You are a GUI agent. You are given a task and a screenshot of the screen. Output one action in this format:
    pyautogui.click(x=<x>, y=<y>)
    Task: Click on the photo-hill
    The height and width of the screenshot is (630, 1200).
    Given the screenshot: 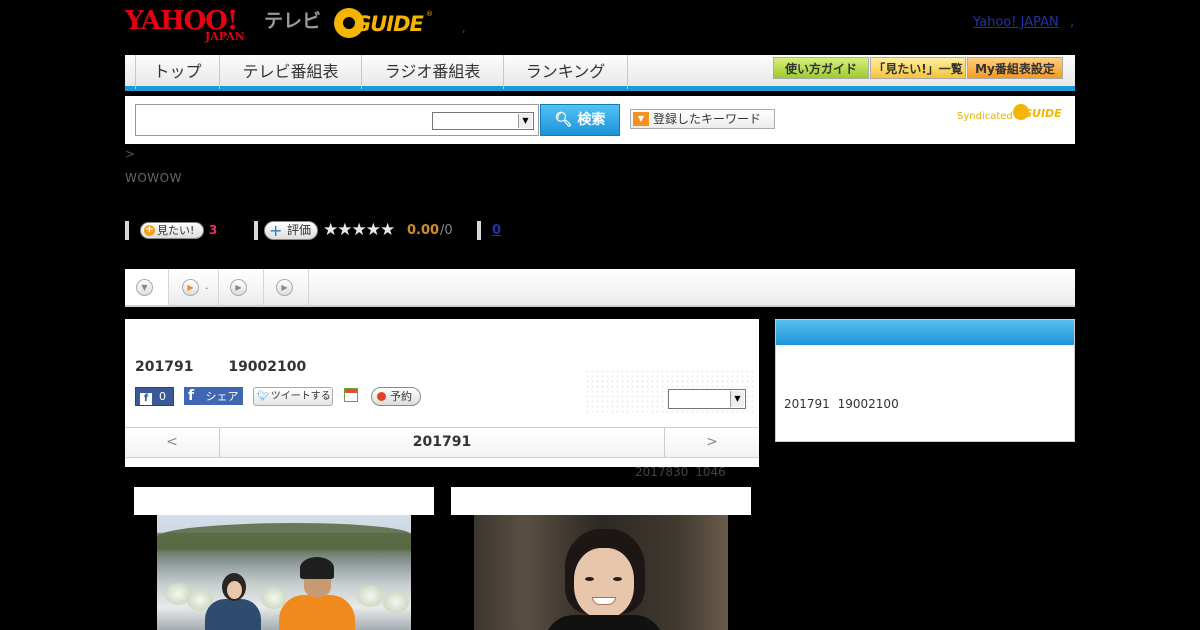 What is the action you would take?
    pyautogui.click(x=284, y=536)
    